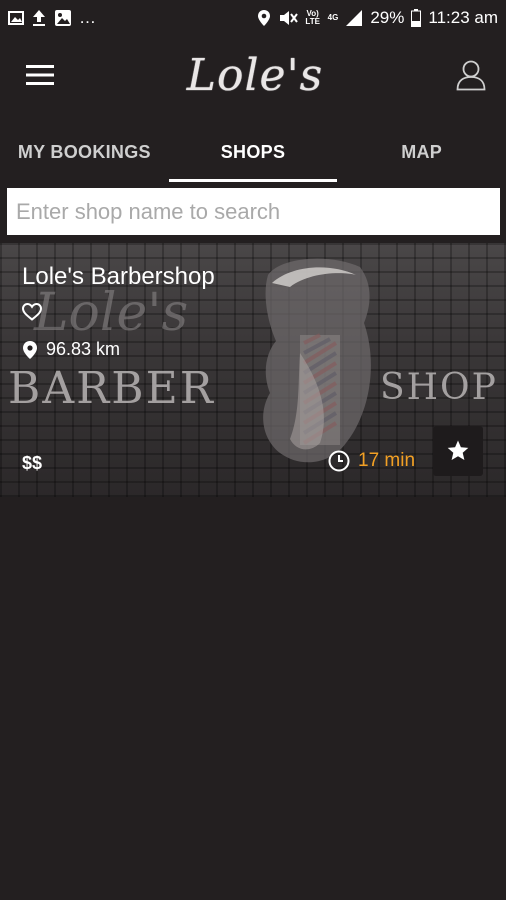 This screenshot has height=900, width=506. I want to click on star-button, so click(458, 451).